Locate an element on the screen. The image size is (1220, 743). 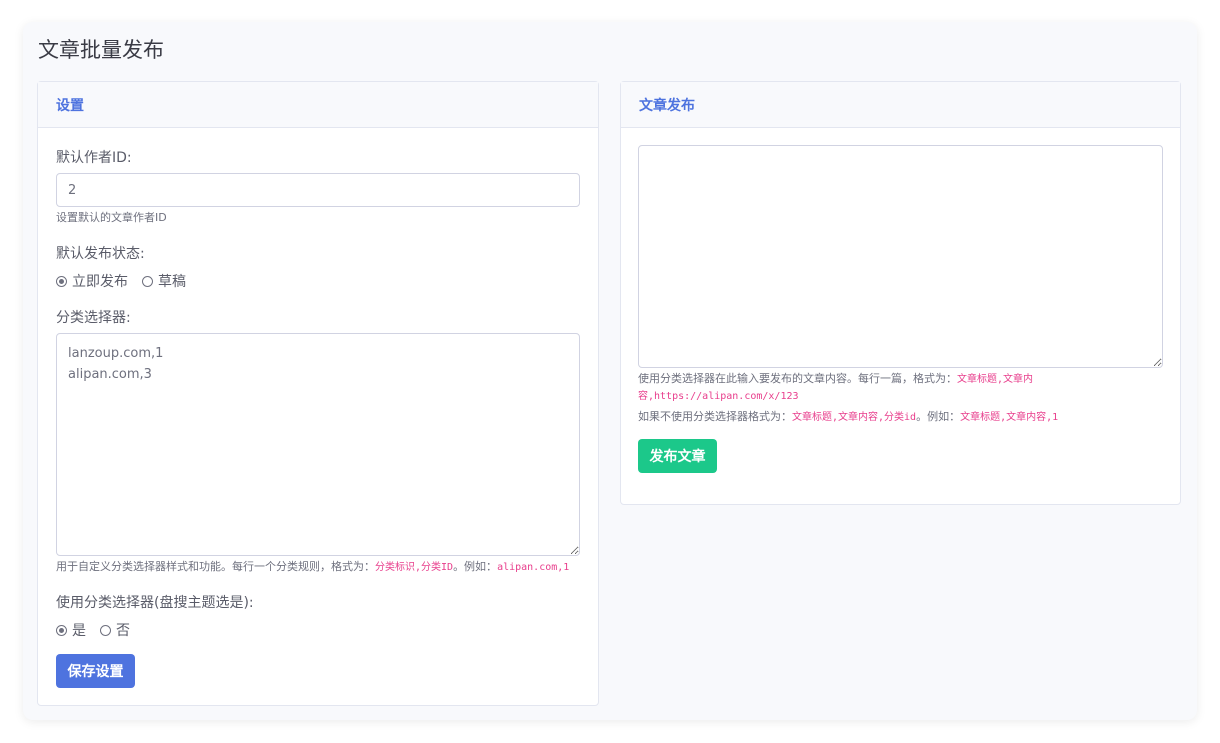
selector-help-mid: 。例如： is located at coordinates (475, 566).